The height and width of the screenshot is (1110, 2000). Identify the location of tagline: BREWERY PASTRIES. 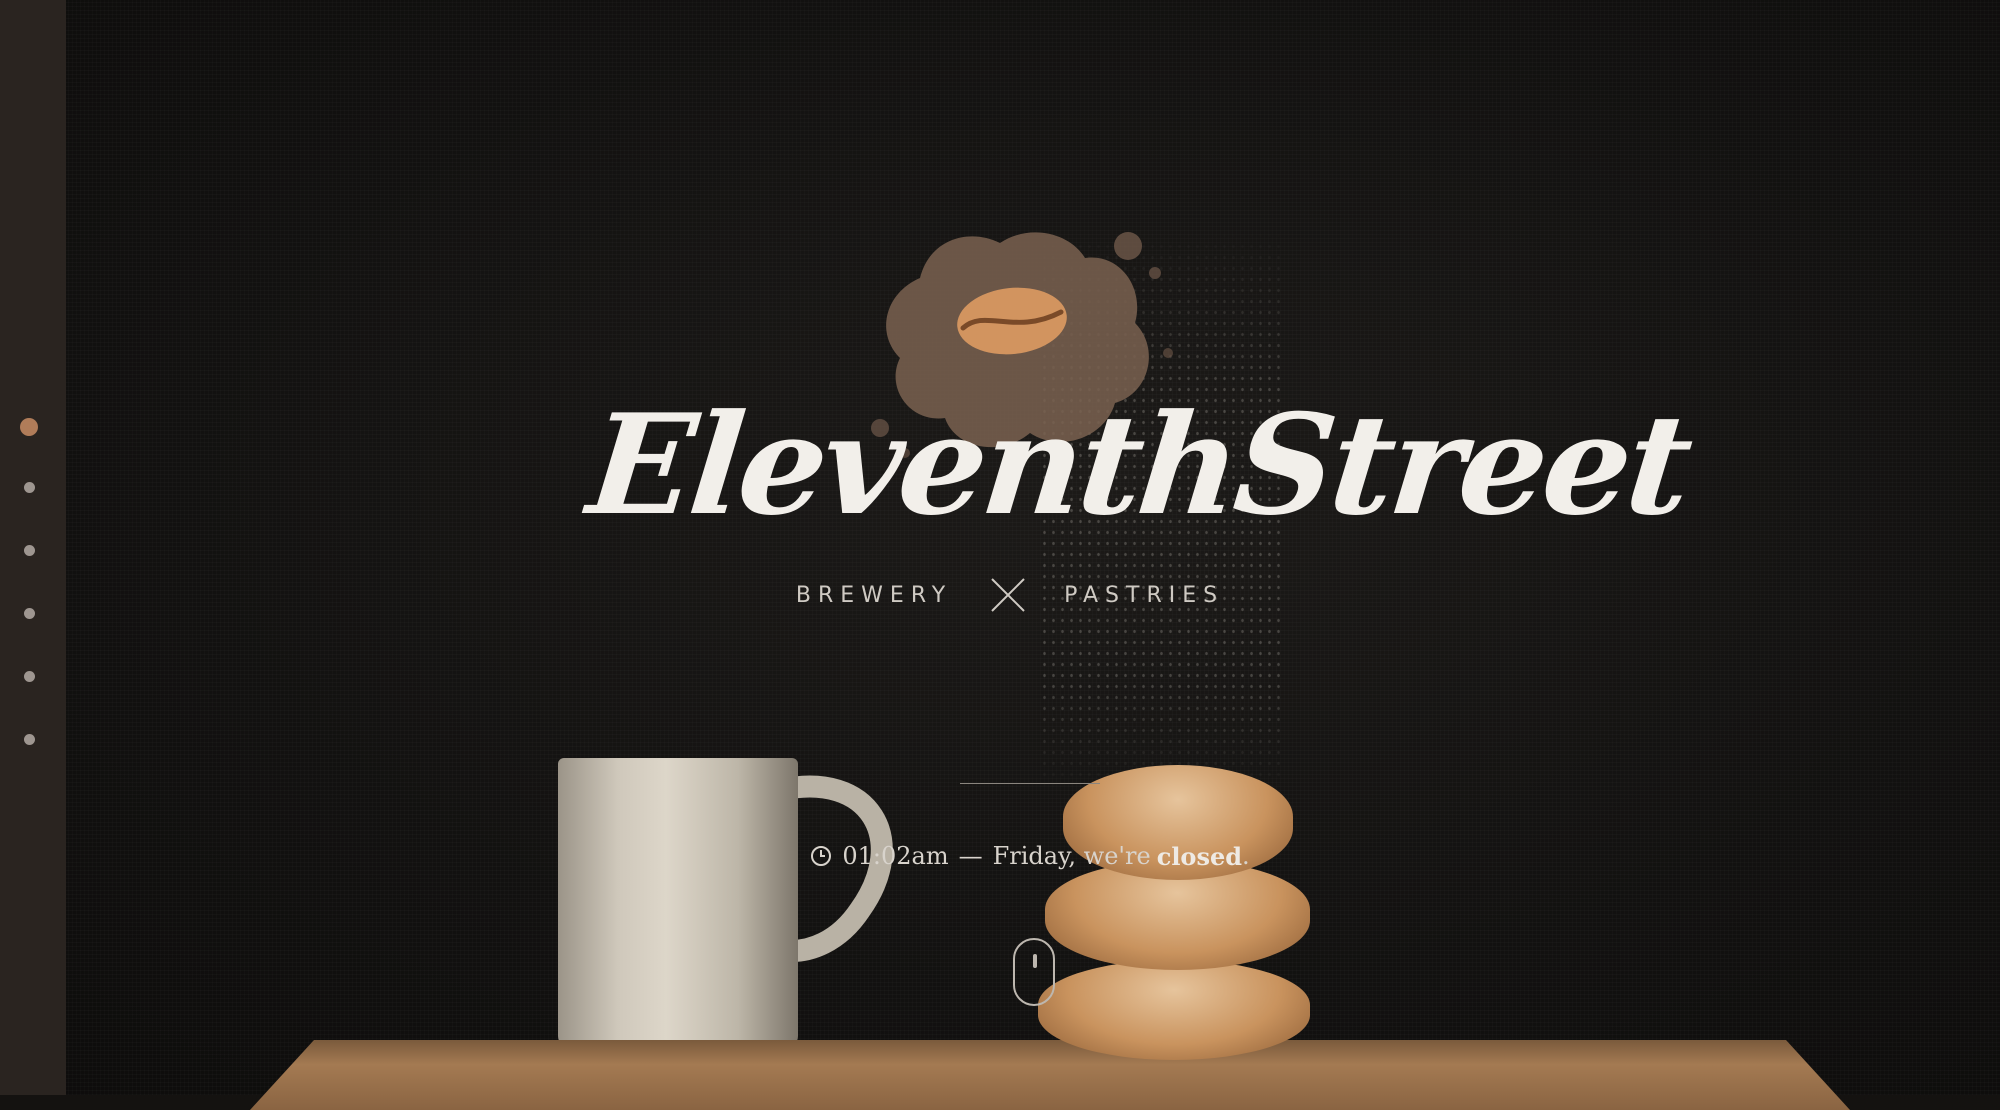
(1010, 595).